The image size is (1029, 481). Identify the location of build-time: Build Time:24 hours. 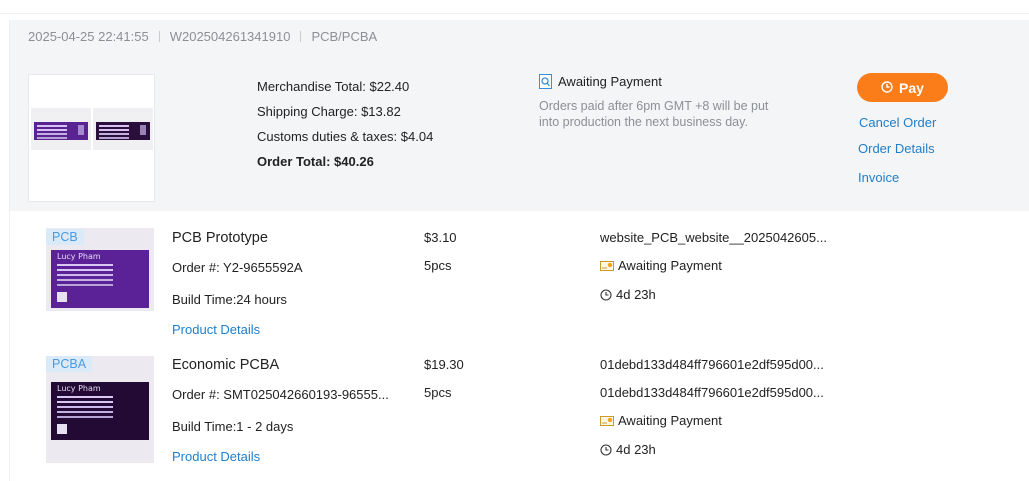
(229, 299).